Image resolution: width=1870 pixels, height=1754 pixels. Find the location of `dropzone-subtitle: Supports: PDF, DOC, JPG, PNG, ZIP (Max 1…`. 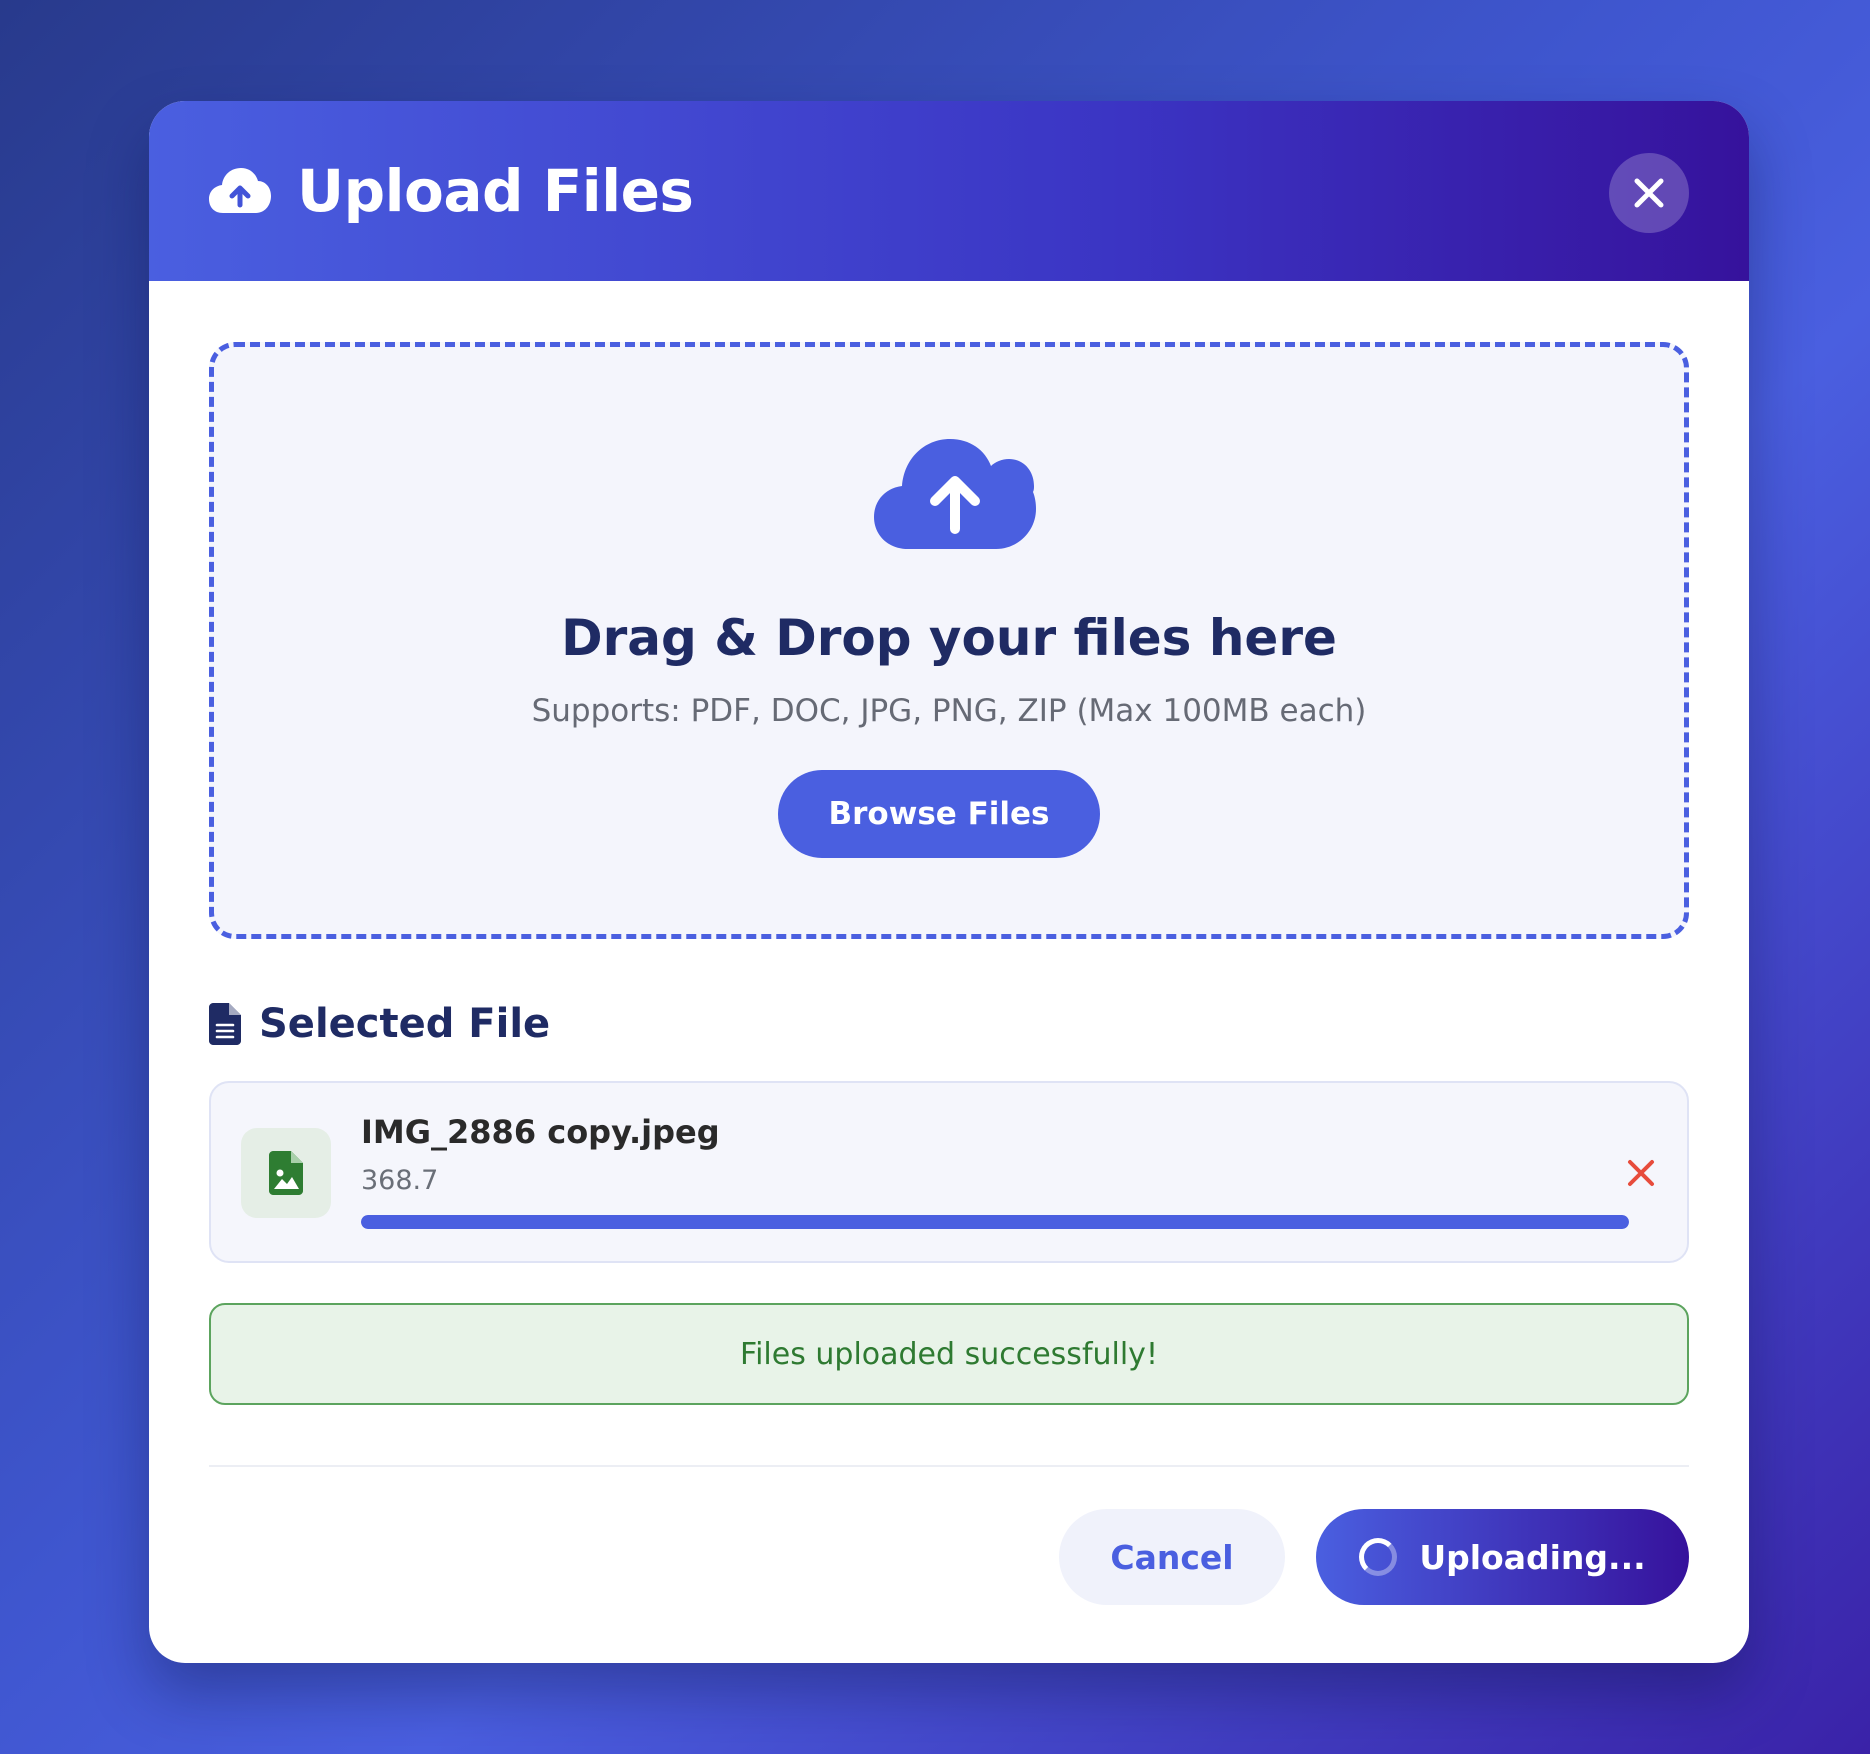

dropzone-subtitle: Supports: PDF, DOC, JPG, PNG, ZIP (Max 1… is located at coordinates (949, 711).